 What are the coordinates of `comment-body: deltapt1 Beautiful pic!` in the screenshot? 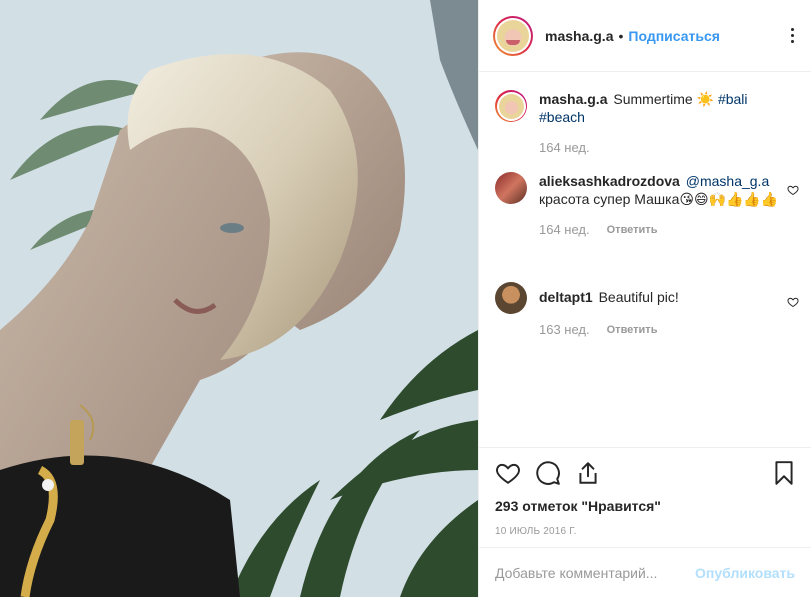 It's located at (665, 294).